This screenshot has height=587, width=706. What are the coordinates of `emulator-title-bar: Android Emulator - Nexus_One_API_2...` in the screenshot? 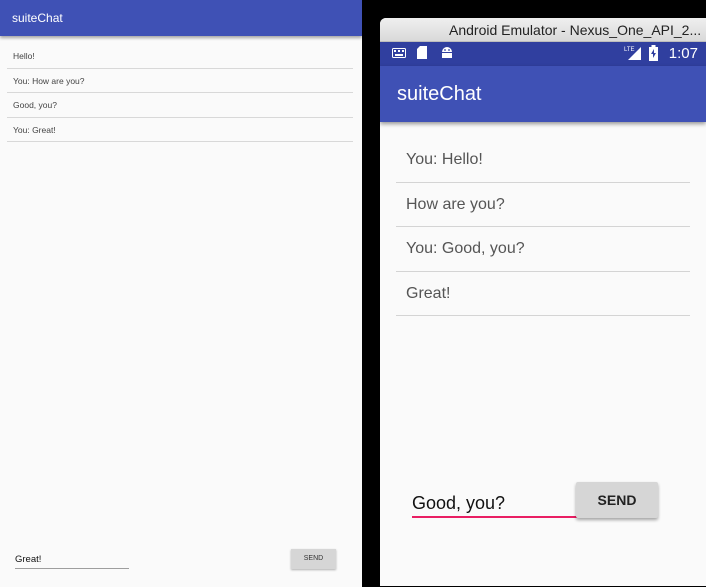 It's located at (543, 30).